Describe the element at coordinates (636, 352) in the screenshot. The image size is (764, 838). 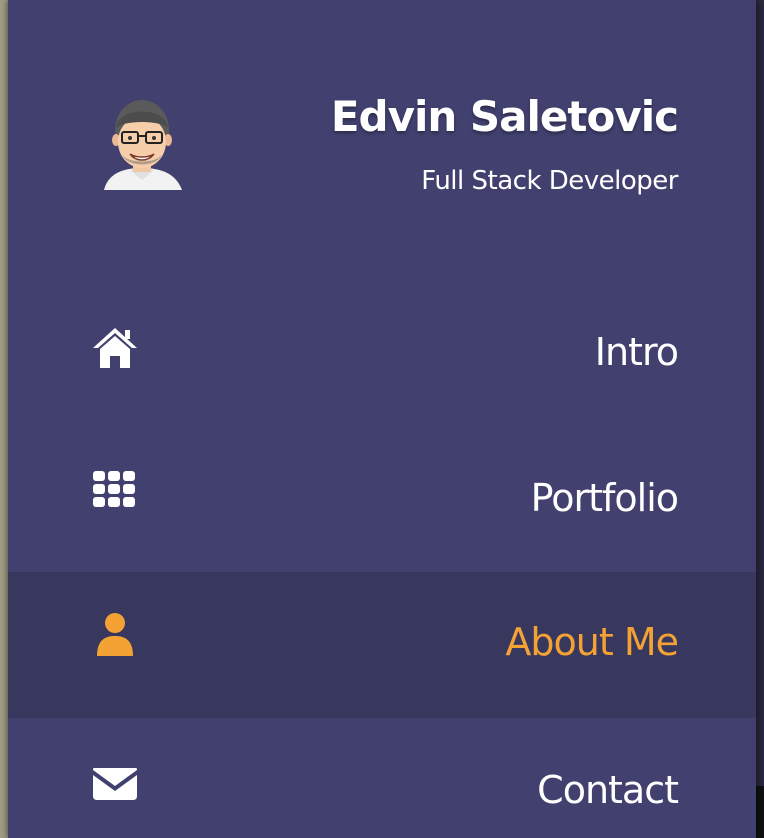
I see `nav-label-intro: Intro` at that location.